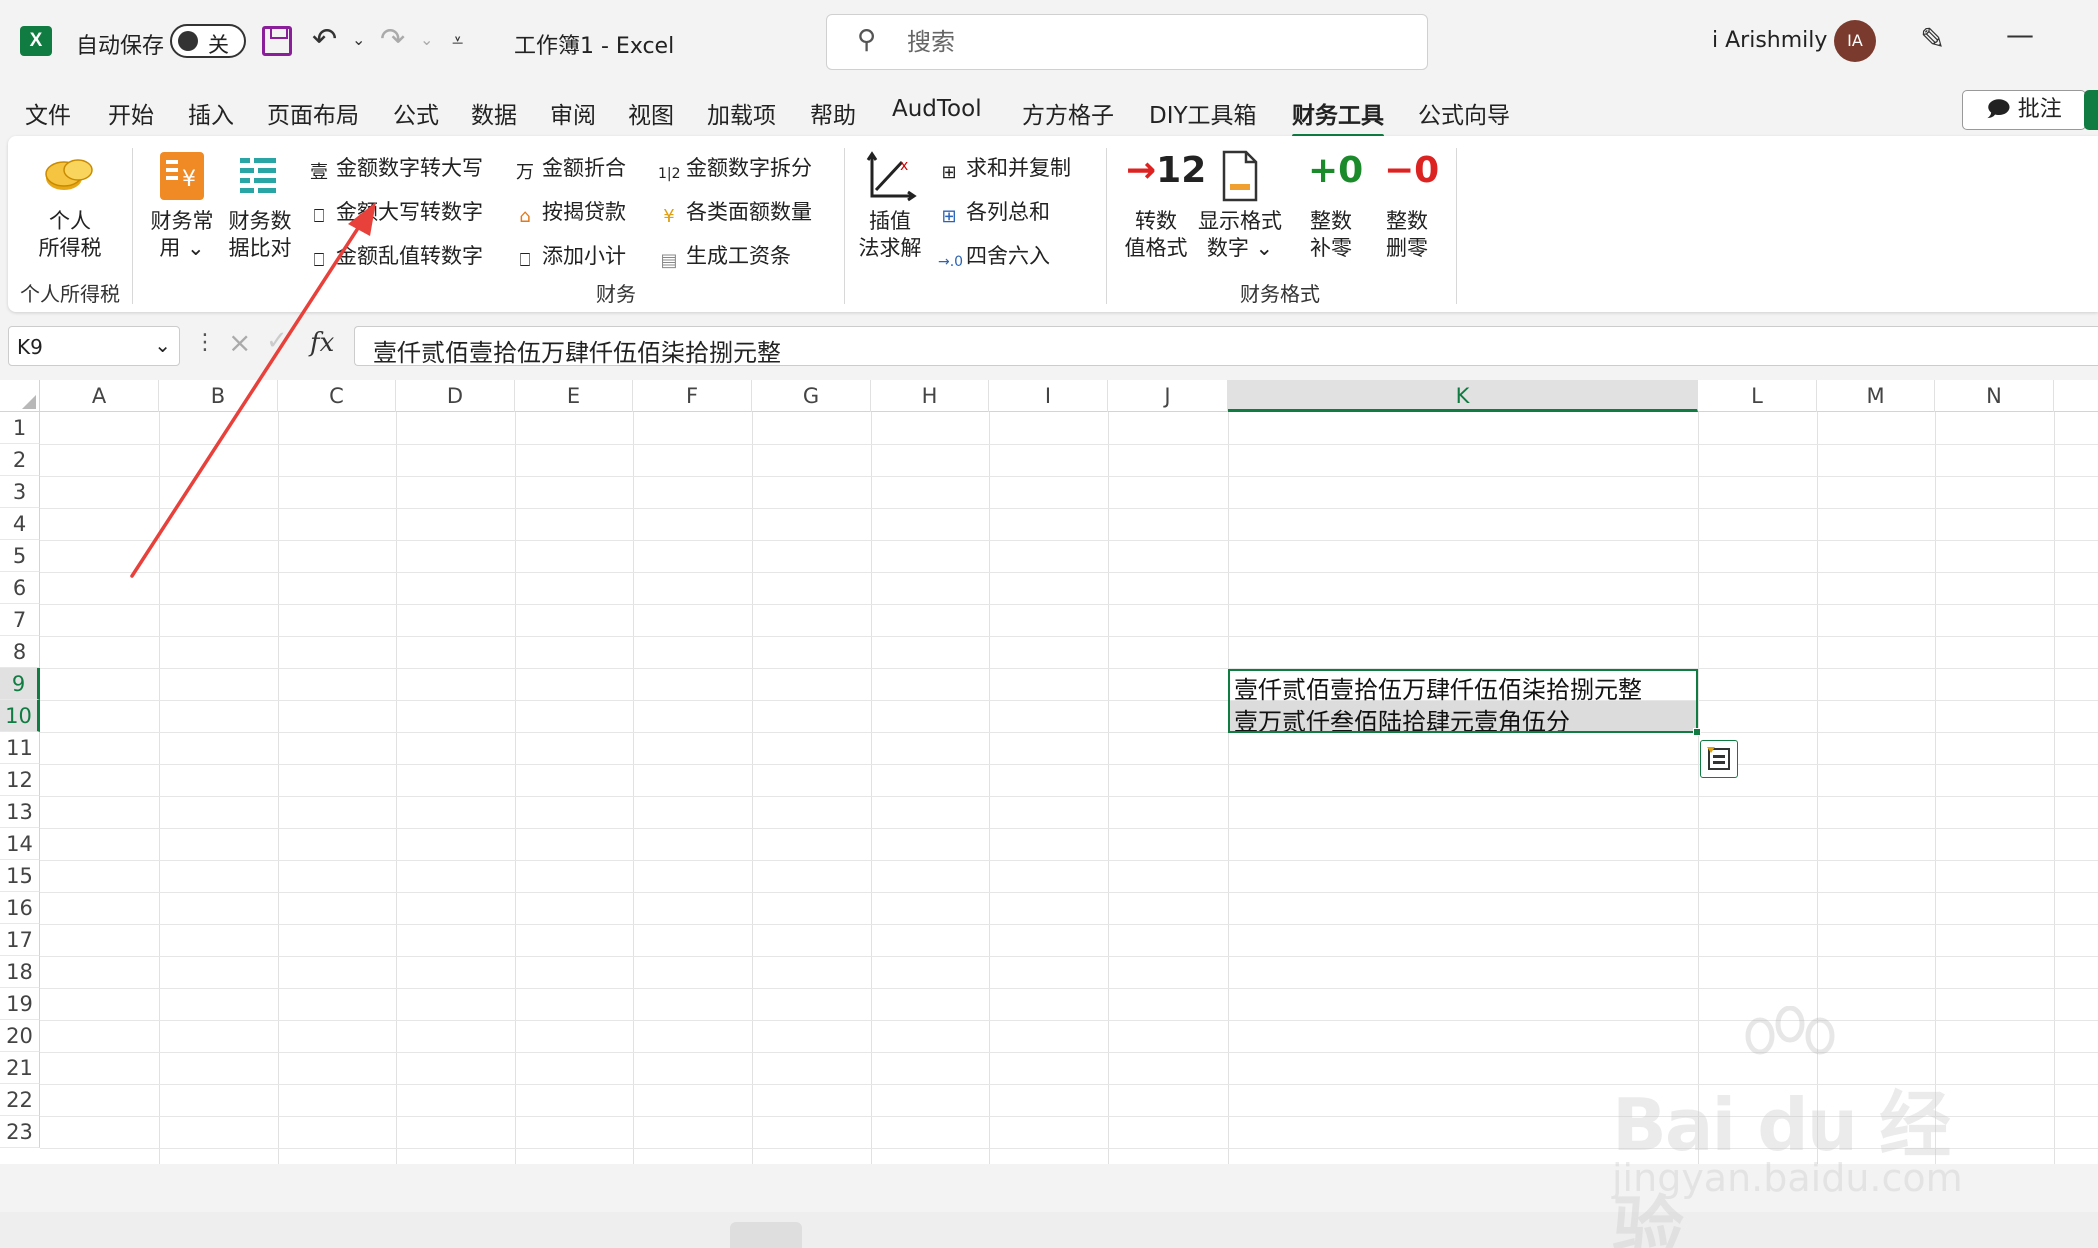 Image resolution: width=2098 pixels, height=1248 pixels. What do you see at coordinates (930, 396) in the screenshot?
I see `column-header-h: H` at bounding box center [930, 396].